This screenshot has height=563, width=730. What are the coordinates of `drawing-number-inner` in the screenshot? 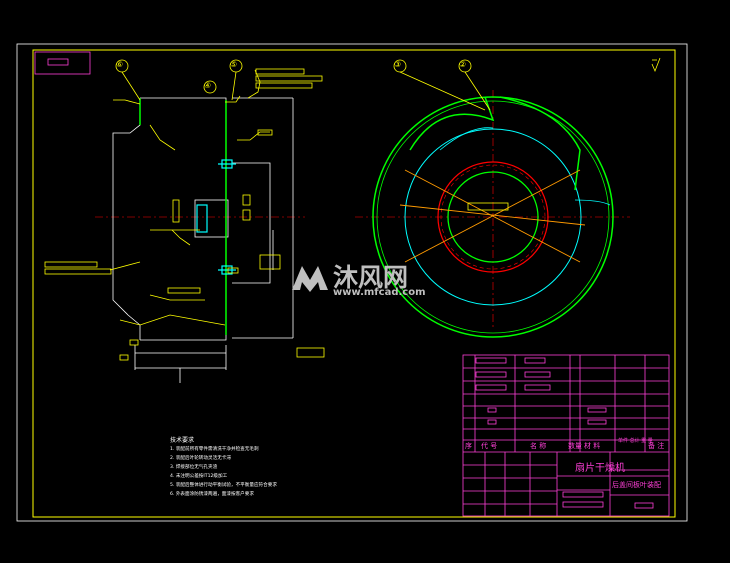 It's located at (58, 62).